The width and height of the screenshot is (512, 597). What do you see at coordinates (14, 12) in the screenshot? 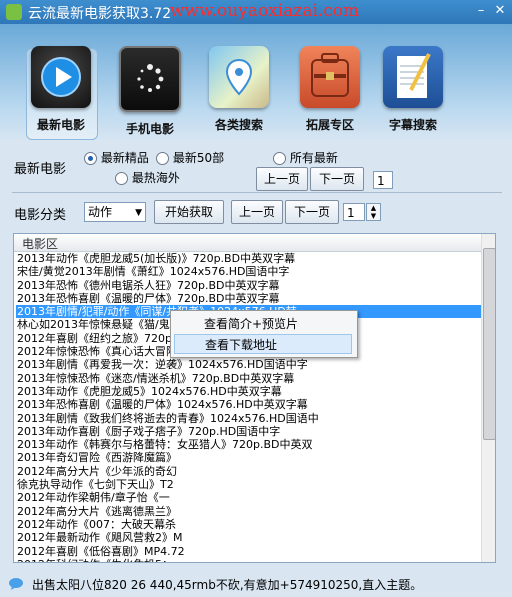
I see `app-icon` at bounding box center [14, 12].